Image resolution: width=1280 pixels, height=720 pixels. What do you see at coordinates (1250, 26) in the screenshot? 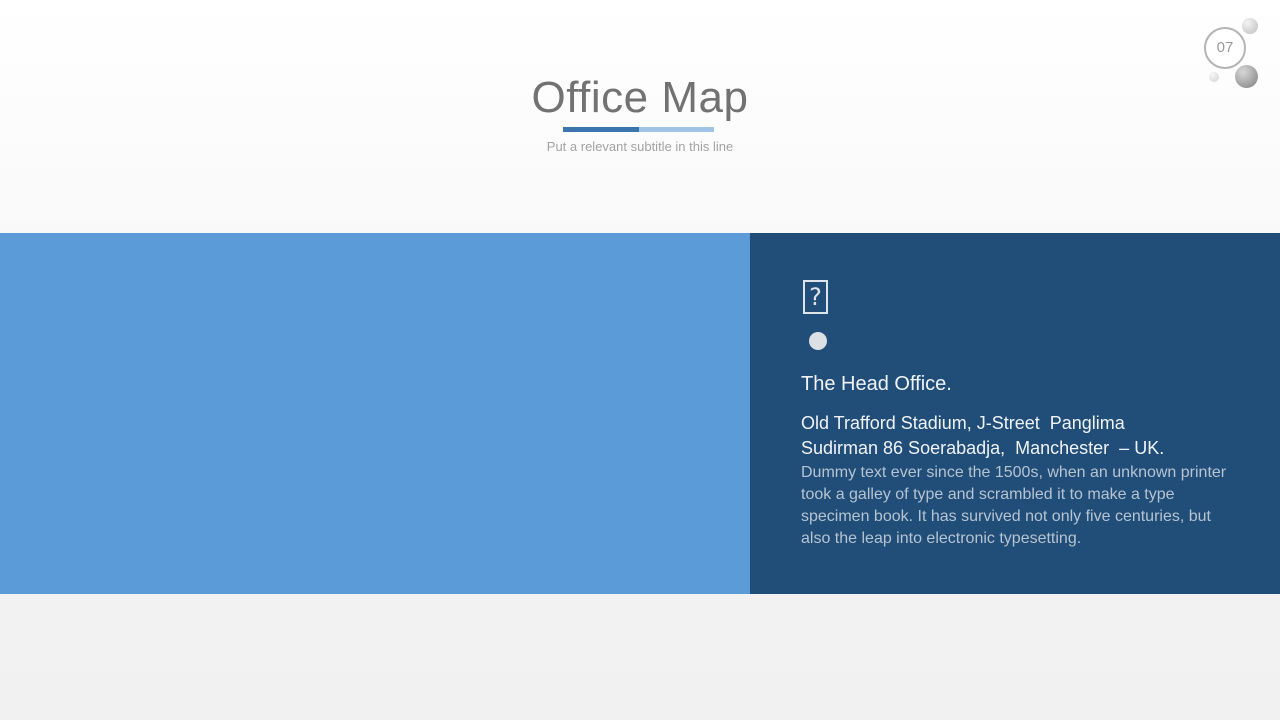
I see `bubble-decoration-top` at bounding box center [1250, 26].